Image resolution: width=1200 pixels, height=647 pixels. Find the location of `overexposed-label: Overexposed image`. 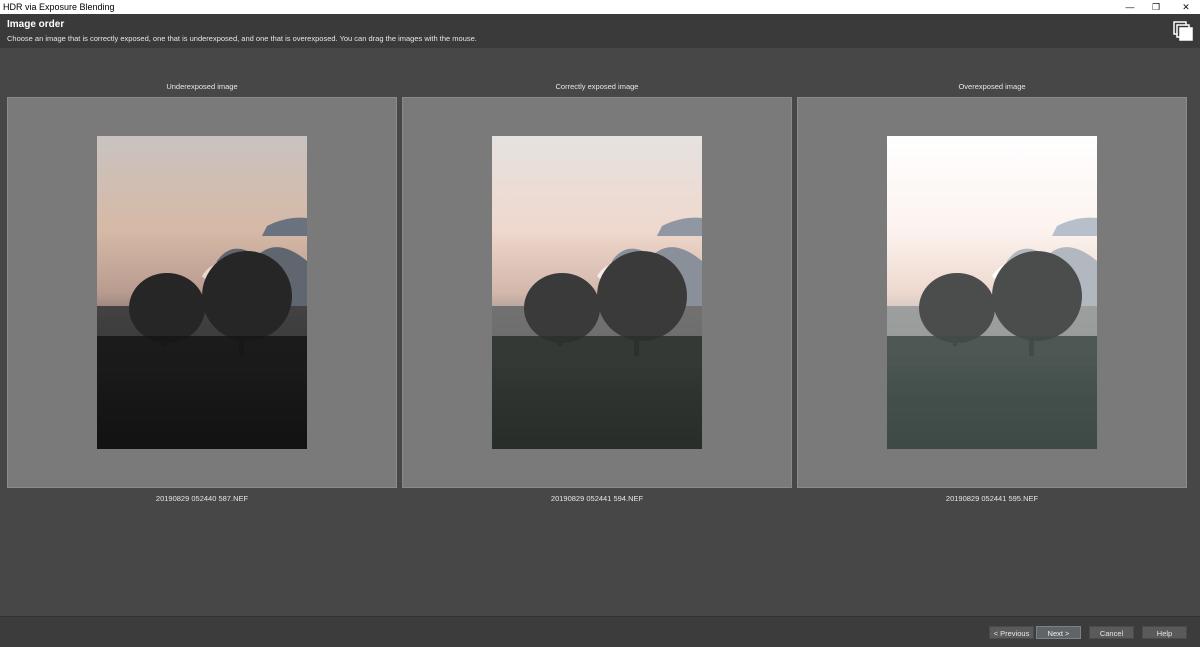

overexposed-label: Overexposed image is located at coordinates (992, 86).